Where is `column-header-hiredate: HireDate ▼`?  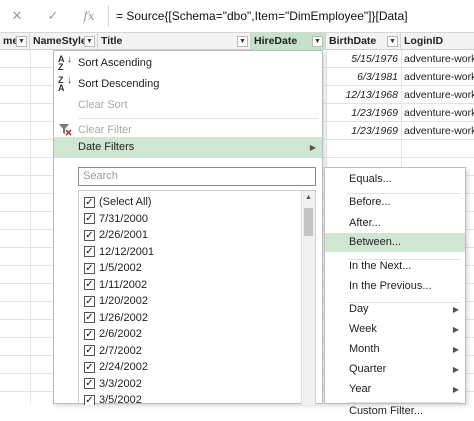 column-header-hiredate: HireDate ▼ is located at coordinates (288, 41).